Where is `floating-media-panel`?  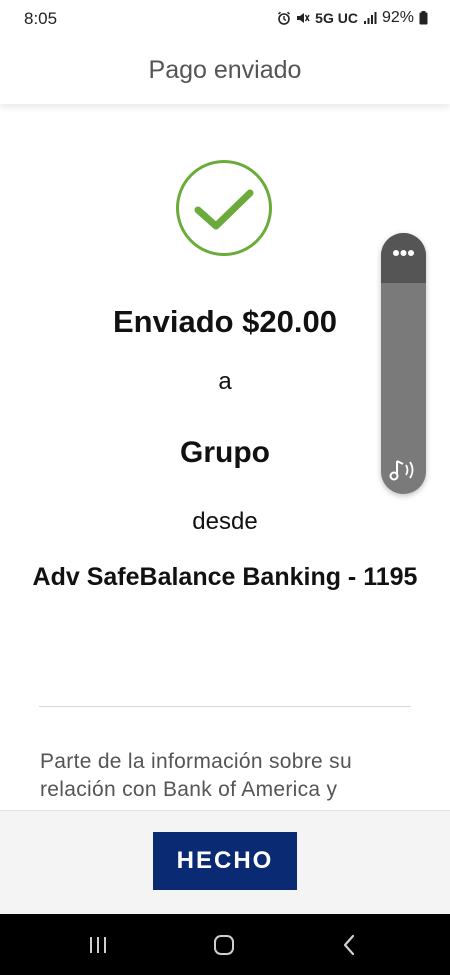 floating-media-panel is located at coordinates (403, 363).